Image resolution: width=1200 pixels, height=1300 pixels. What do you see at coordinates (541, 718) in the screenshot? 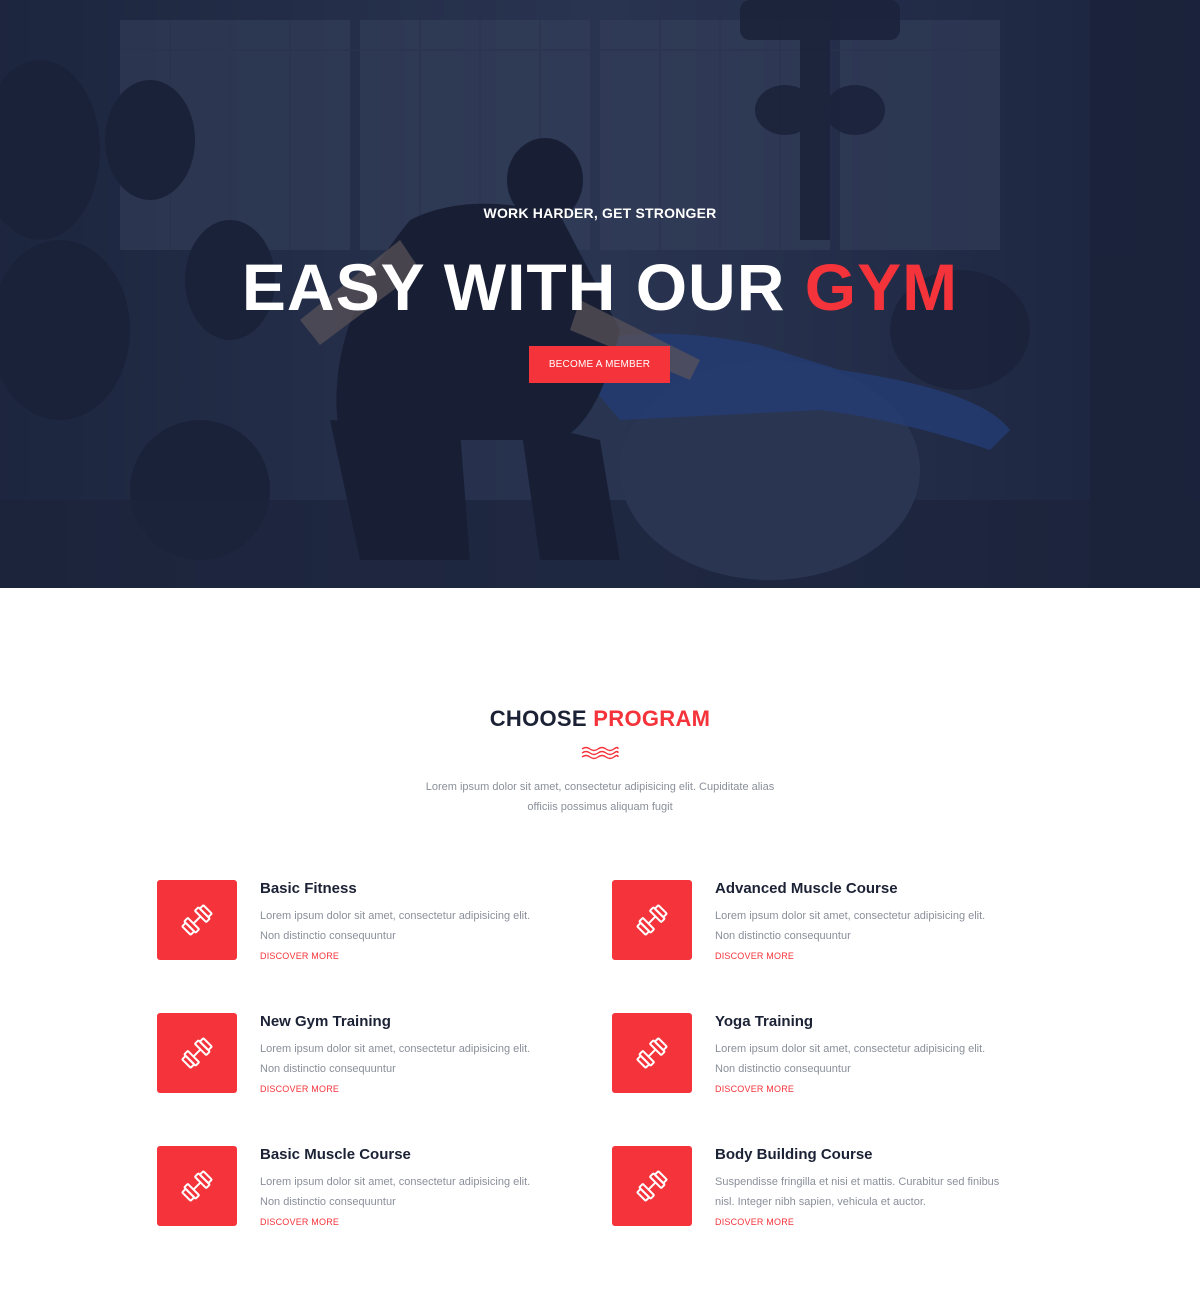
I see `section-title-main: CHOOSE` at bounding box center [541, 718].